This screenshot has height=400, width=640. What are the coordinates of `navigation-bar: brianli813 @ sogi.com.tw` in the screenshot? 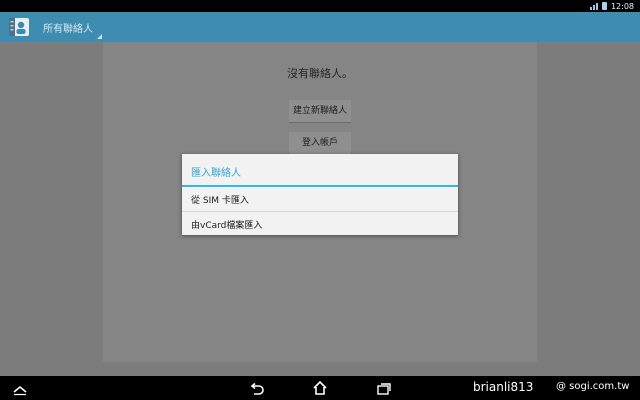 It's located at (320, 388).